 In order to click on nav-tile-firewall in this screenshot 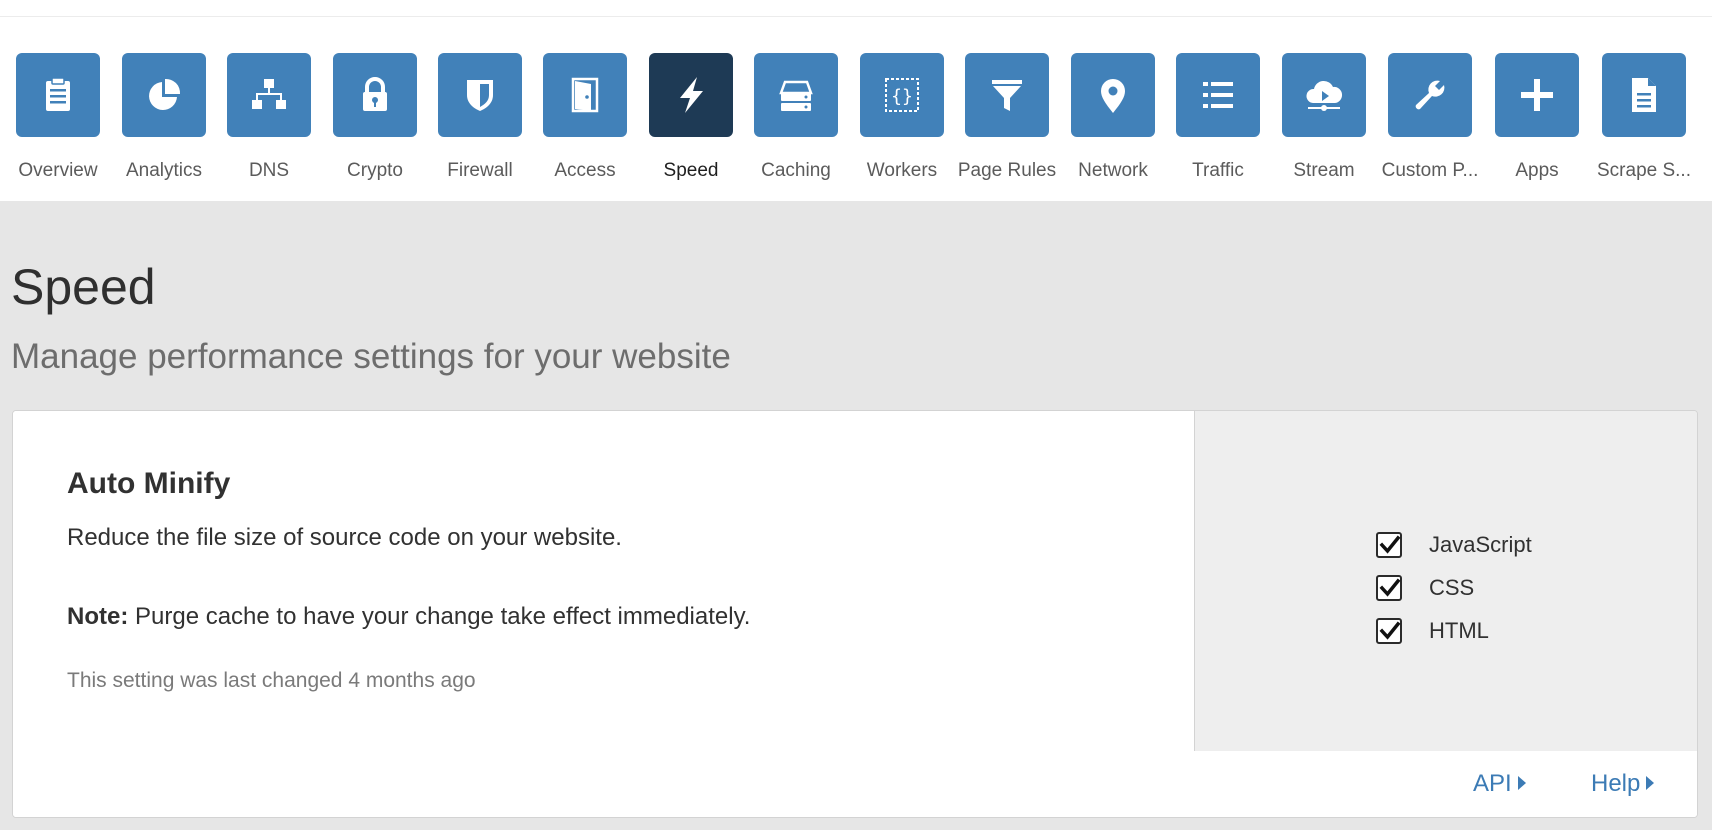, I will do `click(480, 95)`.